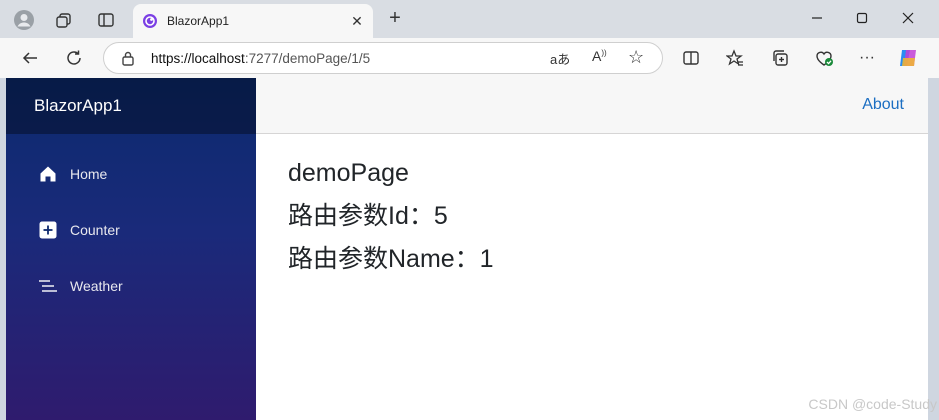 This screenshot has width=939, height=420. What do you see at coordinates (307, 58) in the screenshot?
I see `url-path: :7277/demoPage/1/5` at bounding box center [307, 58].